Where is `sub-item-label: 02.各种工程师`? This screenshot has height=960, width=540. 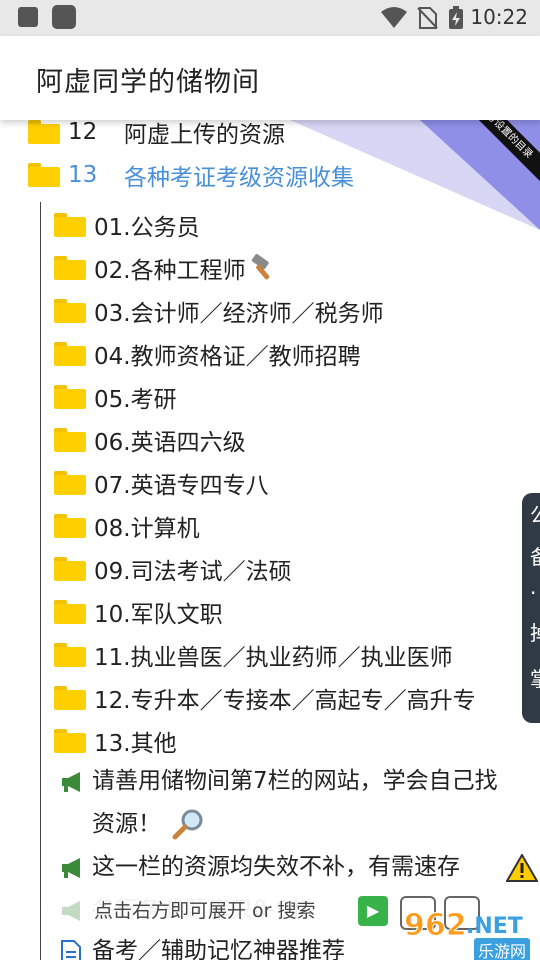
sub-item-label: 02.各种工程师 is located at coordinates (170, 271).